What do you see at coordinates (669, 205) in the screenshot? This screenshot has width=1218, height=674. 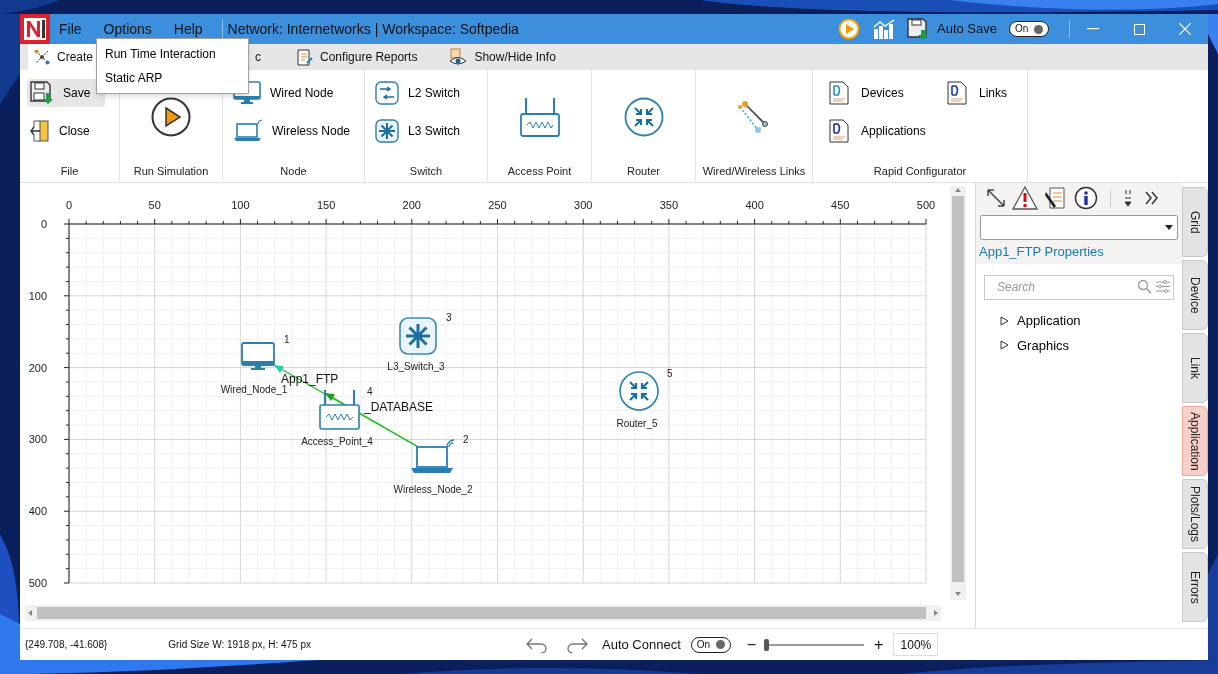 I see `axis-label: 350` at bounding box center [669, 205].